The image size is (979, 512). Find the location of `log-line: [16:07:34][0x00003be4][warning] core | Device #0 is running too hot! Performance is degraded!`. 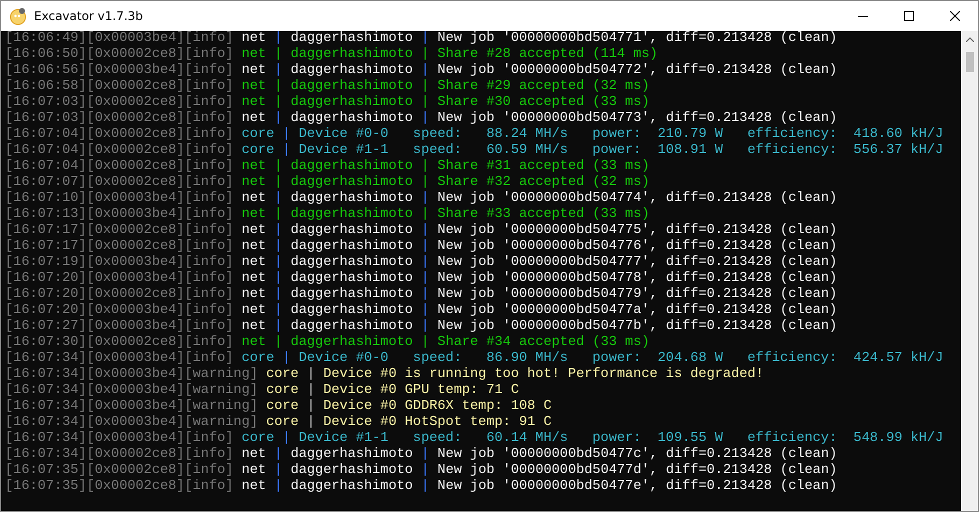

log-line: [16:07:34][0x00003be4][warning] core | Device #0 is running too hot! Performance is degraded! is located at coordinates (385, 375).